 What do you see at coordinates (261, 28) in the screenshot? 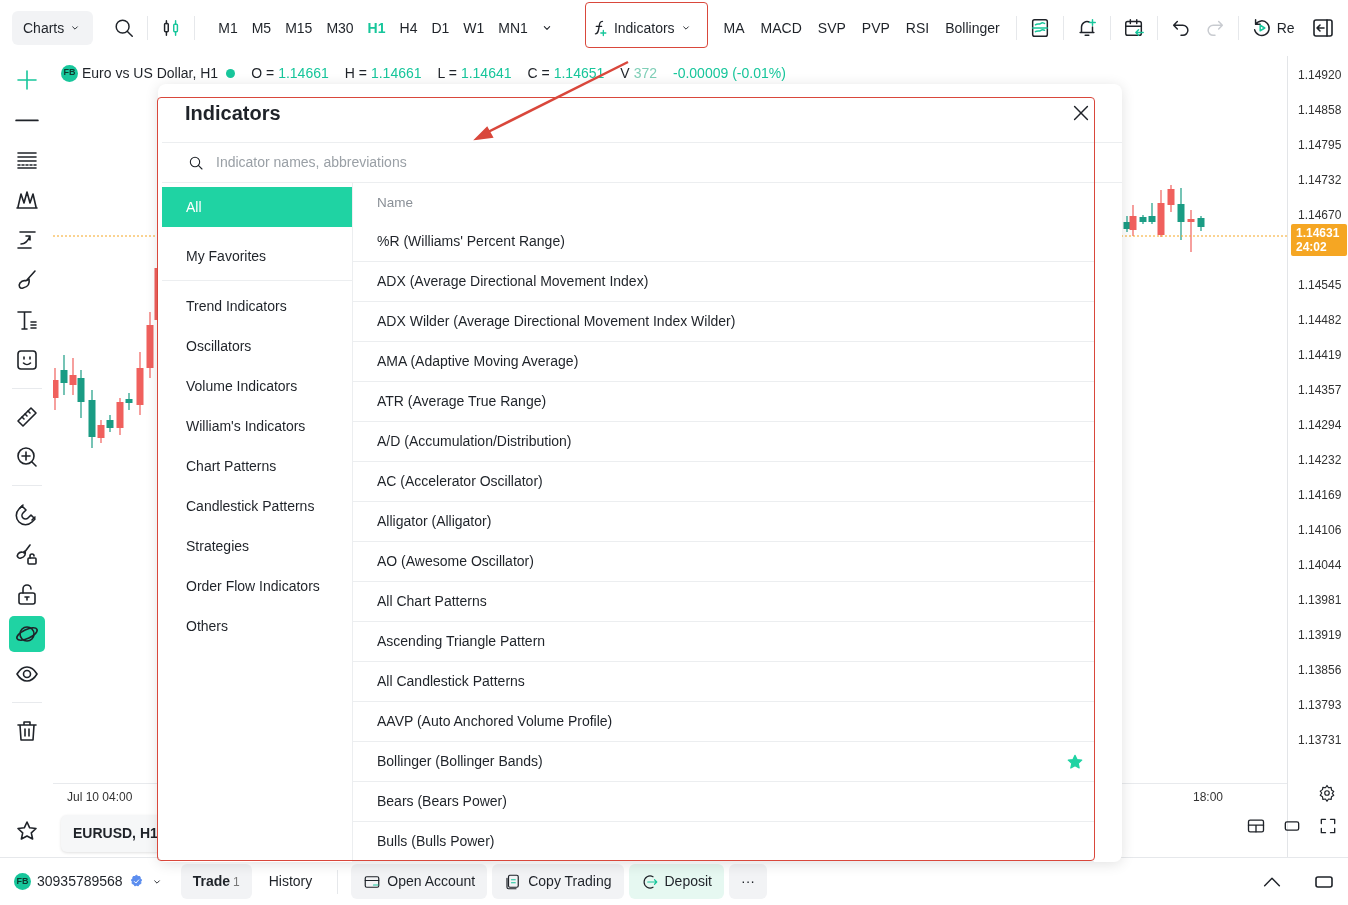
I see `timeframe-tab: M5` at bounding box center [261, 28].